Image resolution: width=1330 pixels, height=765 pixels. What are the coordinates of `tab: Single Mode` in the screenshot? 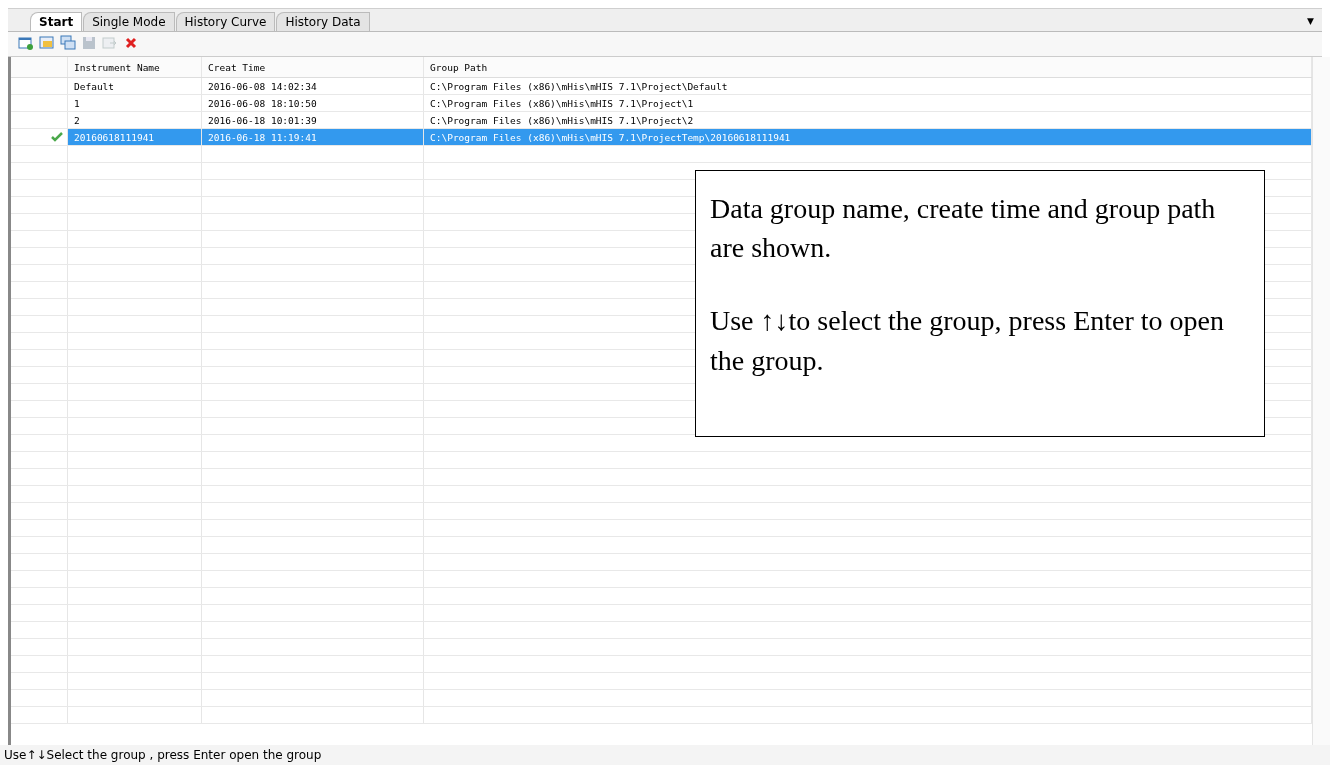 It's located at (129, 21).